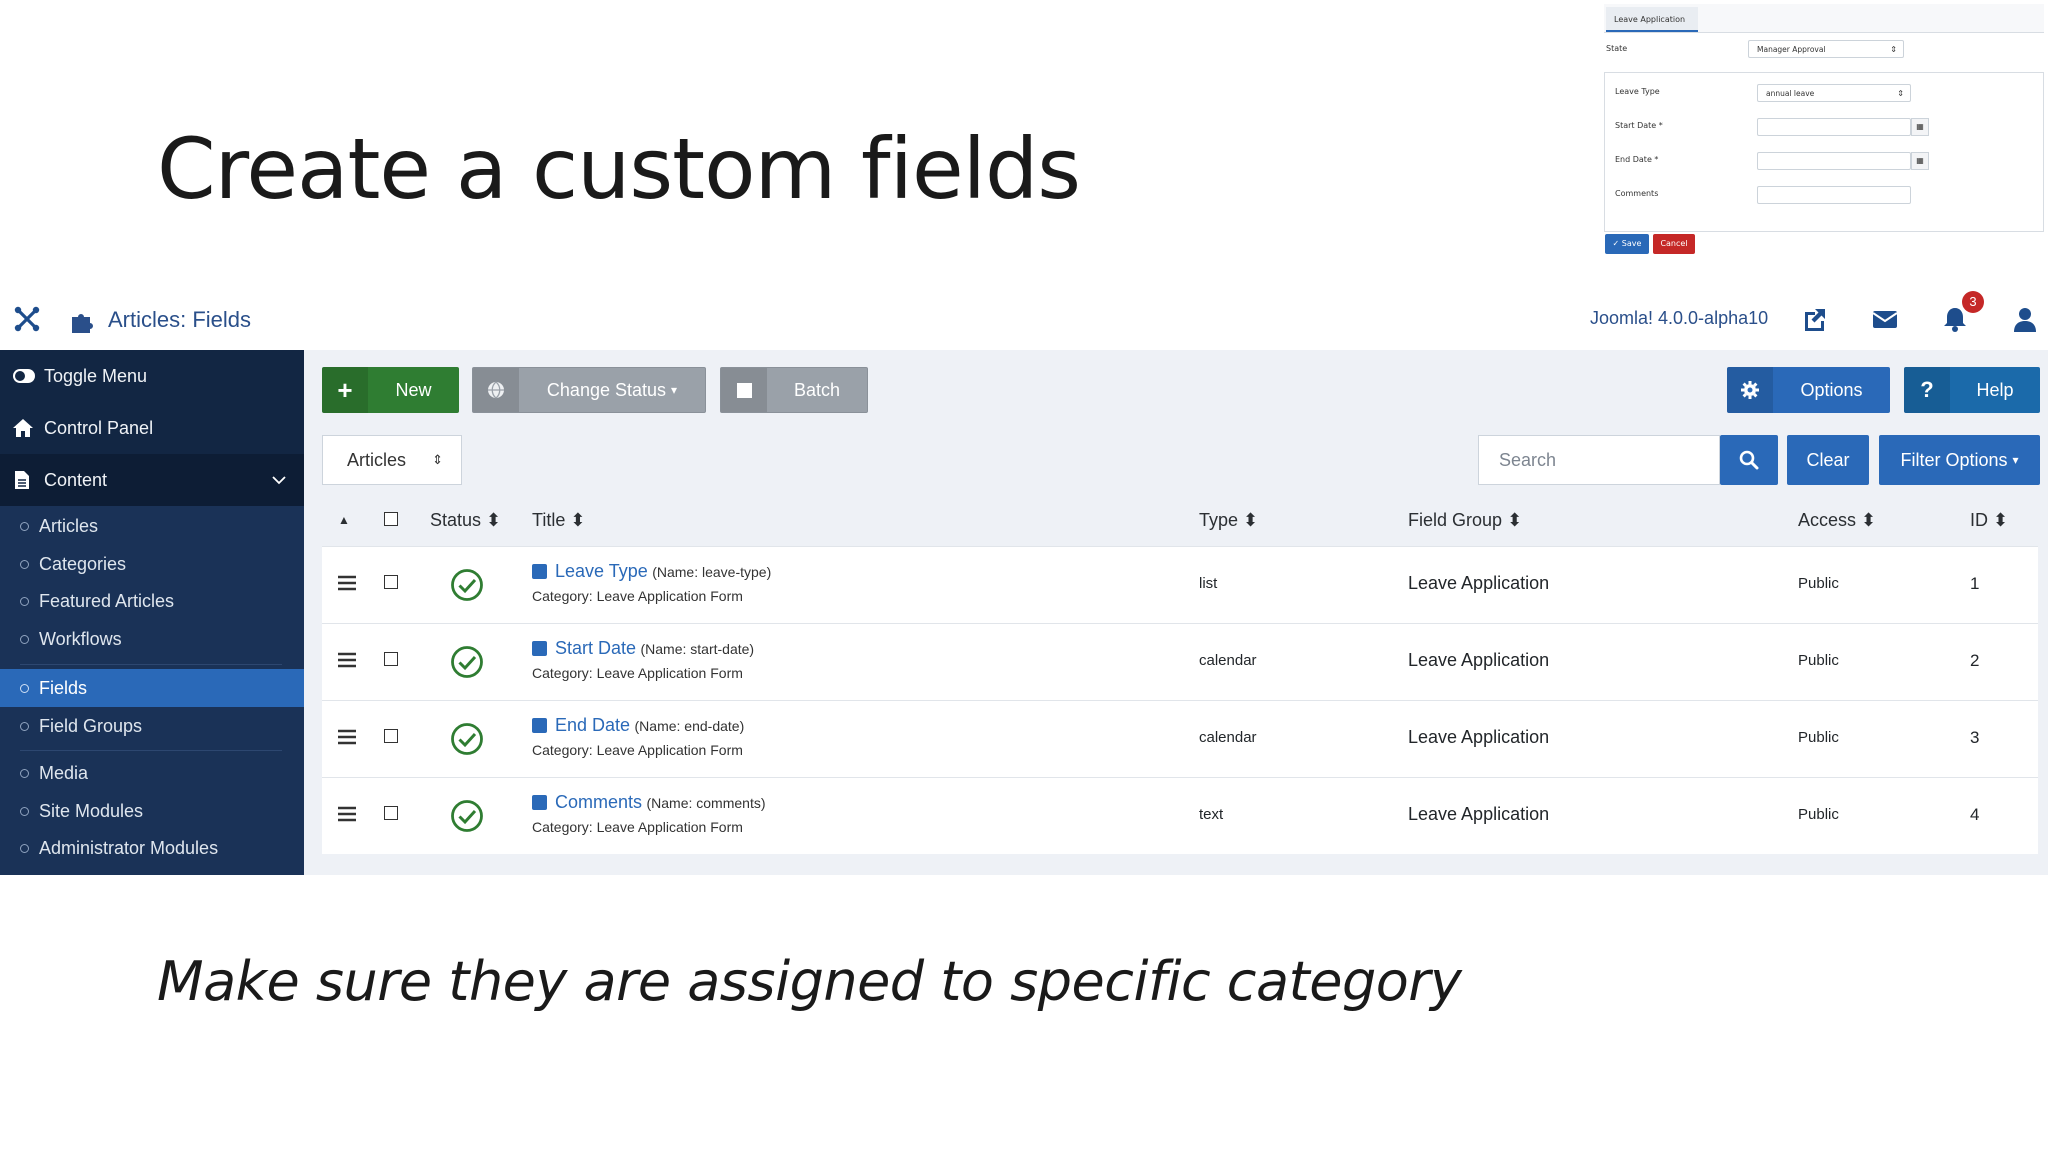 This screenshot has height=1152, width=2048. Describe the element at coordinates (152, 564) in the screenshot. I see `sidebar-item-categories: Categories` at that location.